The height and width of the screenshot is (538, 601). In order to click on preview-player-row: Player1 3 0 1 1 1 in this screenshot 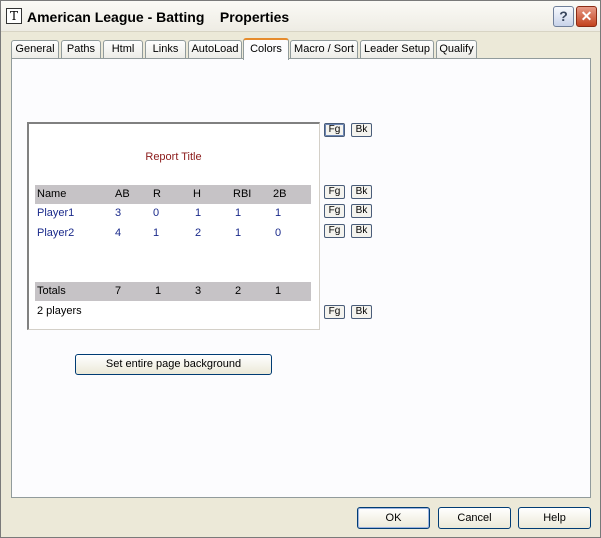, I will do `click(173, 213)`.